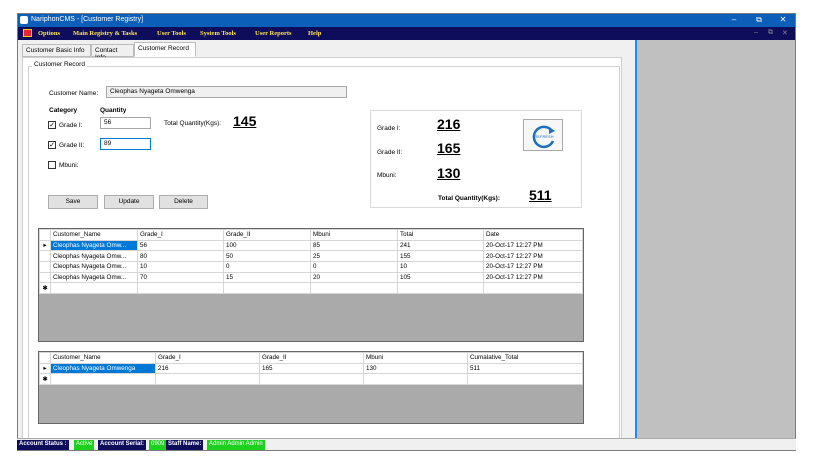  What do you see at coordinates (770, 33) in the screenshot?
I see `child-restore-icon: ⧉` at bounding box center [770, 33].